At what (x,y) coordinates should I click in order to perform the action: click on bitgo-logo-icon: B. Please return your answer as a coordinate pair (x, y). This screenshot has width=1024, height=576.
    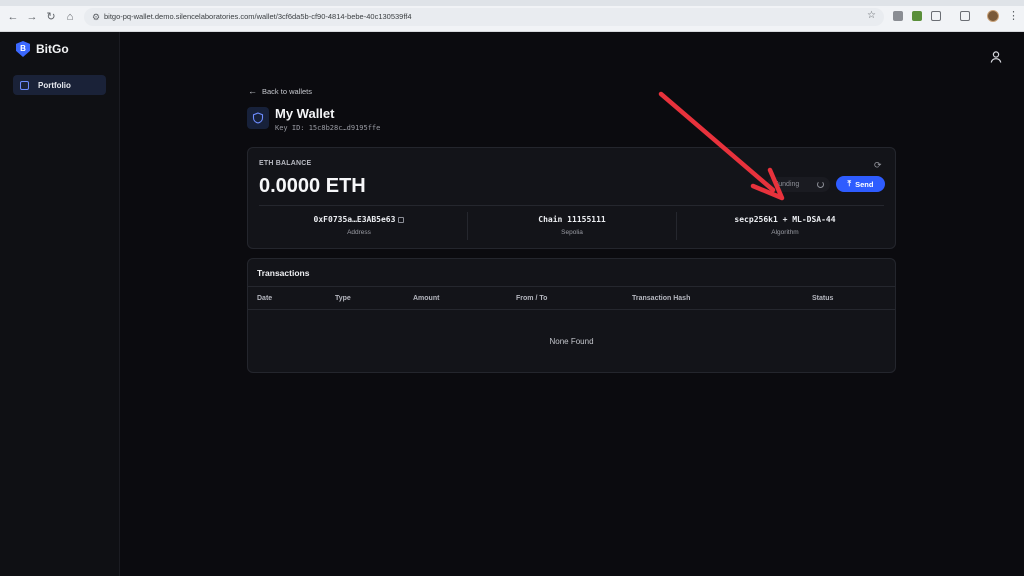
    Looking at the image, I should click on (23, 49).